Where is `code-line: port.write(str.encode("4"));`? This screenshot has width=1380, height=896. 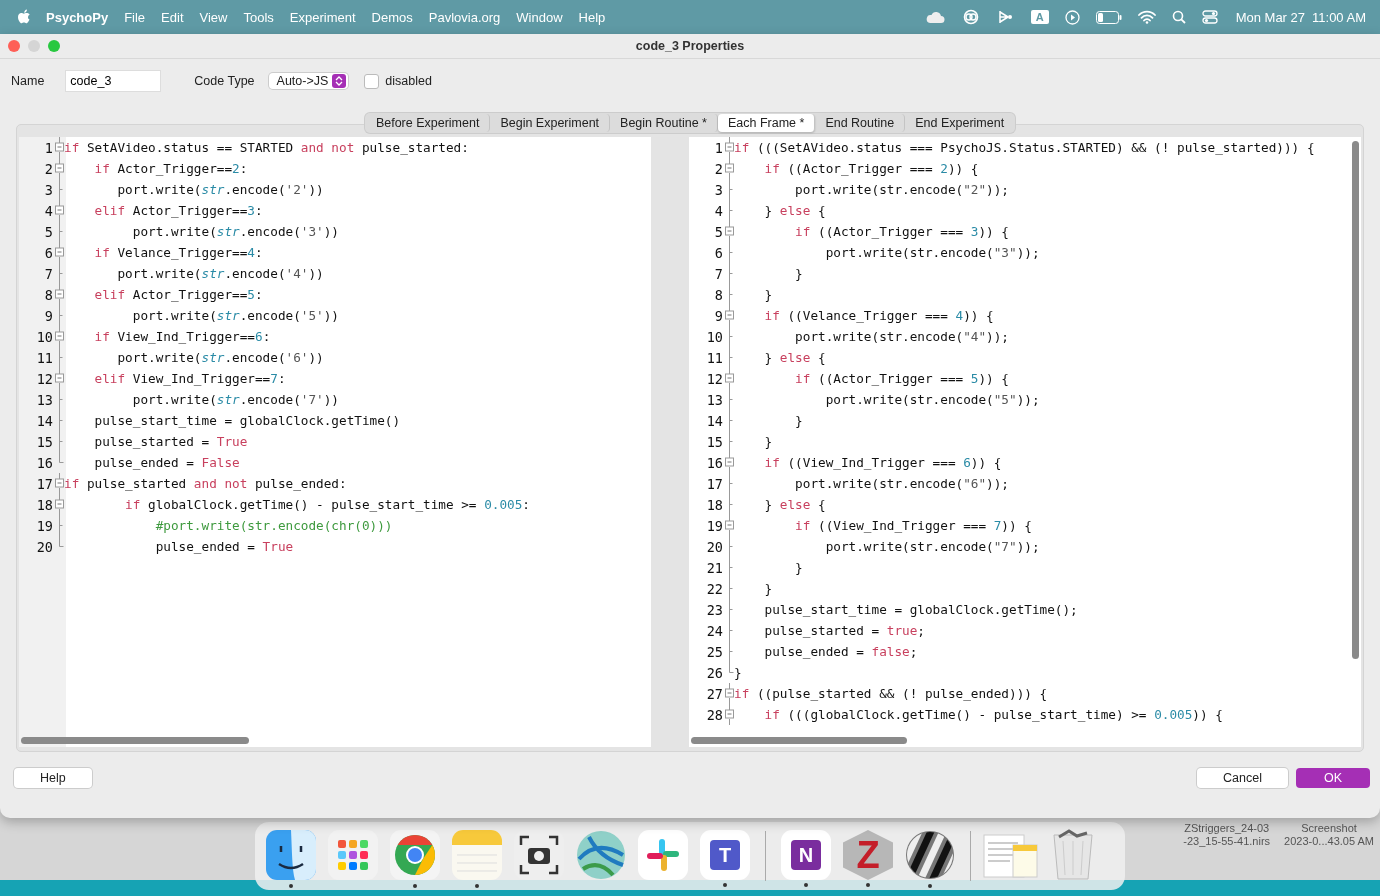
code-line: port.write(str.encode("4")); is located at coordinates (901, 336).